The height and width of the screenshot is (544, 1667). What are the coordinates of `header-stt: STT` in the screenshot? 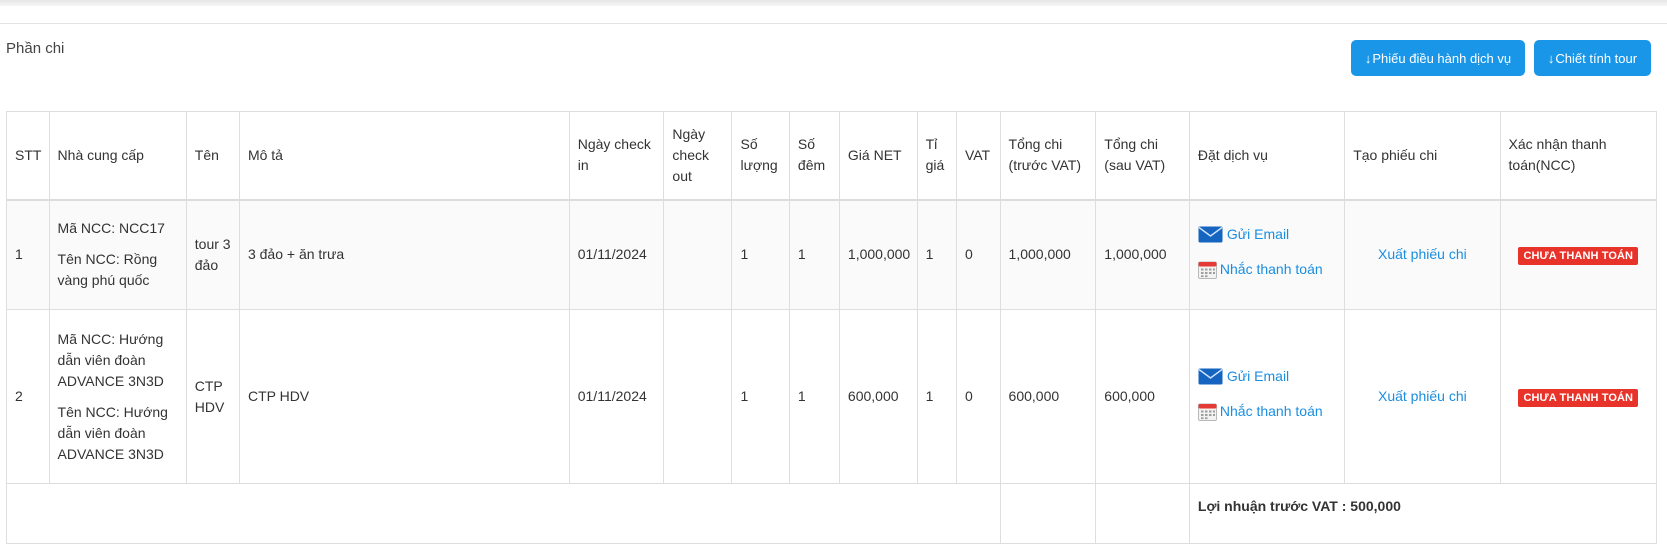 It's located at (28, 156).